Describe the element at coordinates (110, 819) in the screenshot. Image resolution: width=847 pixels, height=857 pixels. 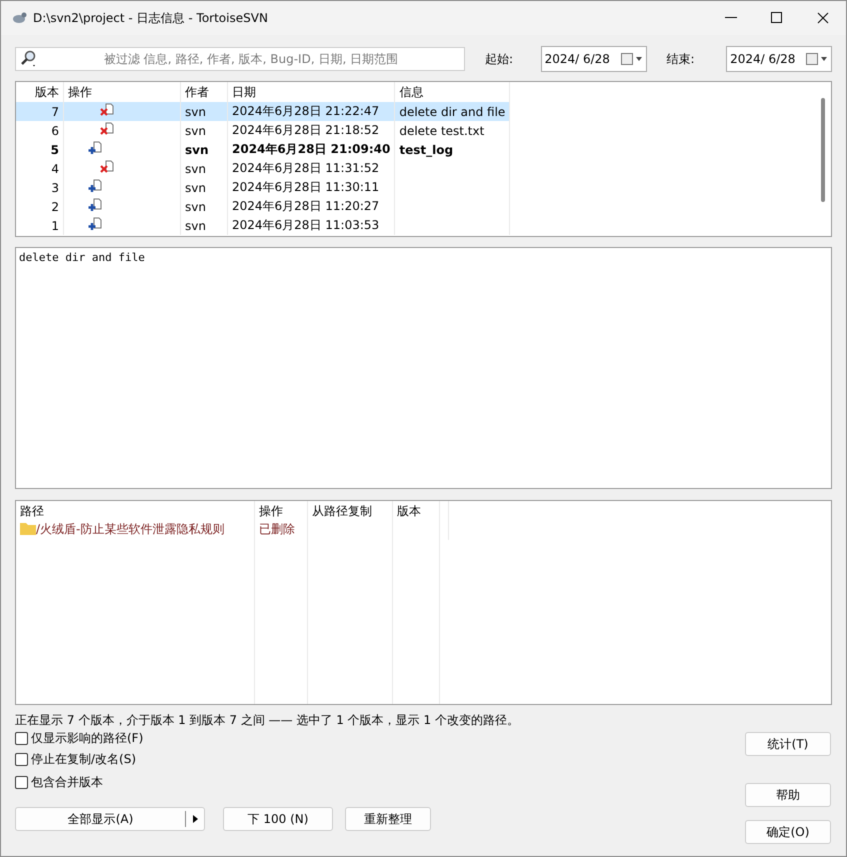
I see `show-all-button: 全部显示(A)` at that location.